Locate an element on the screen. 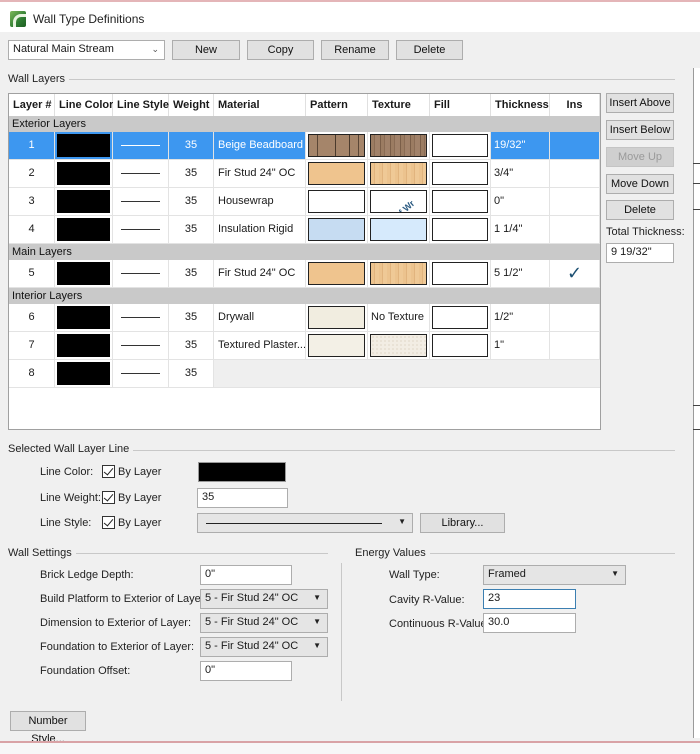 Image resolution: width=700 pixels, height=754 pixels. texture-cell: No Texture is located at coordinates (399, 317).